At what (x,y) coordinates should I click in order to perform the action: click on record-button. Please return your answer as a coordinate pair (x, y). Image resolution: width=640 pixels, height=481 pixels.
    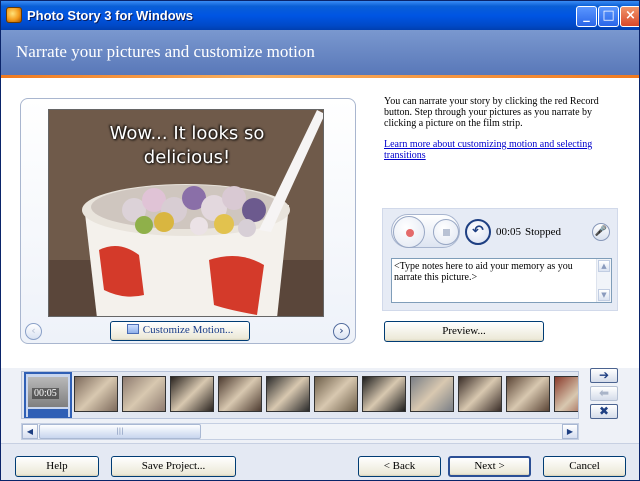
    Looking at the image, I should click on (409, 232).